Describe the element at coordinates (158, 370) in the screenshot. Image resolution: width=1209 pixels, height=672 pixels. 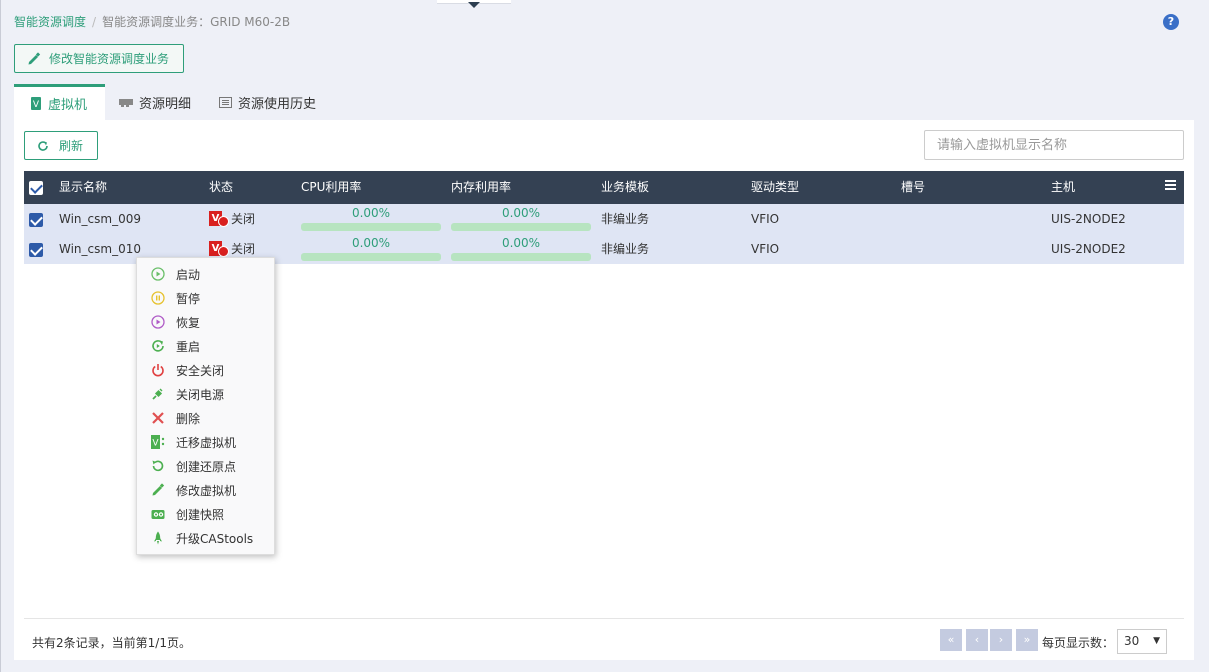
I see `power-icon` at that location.